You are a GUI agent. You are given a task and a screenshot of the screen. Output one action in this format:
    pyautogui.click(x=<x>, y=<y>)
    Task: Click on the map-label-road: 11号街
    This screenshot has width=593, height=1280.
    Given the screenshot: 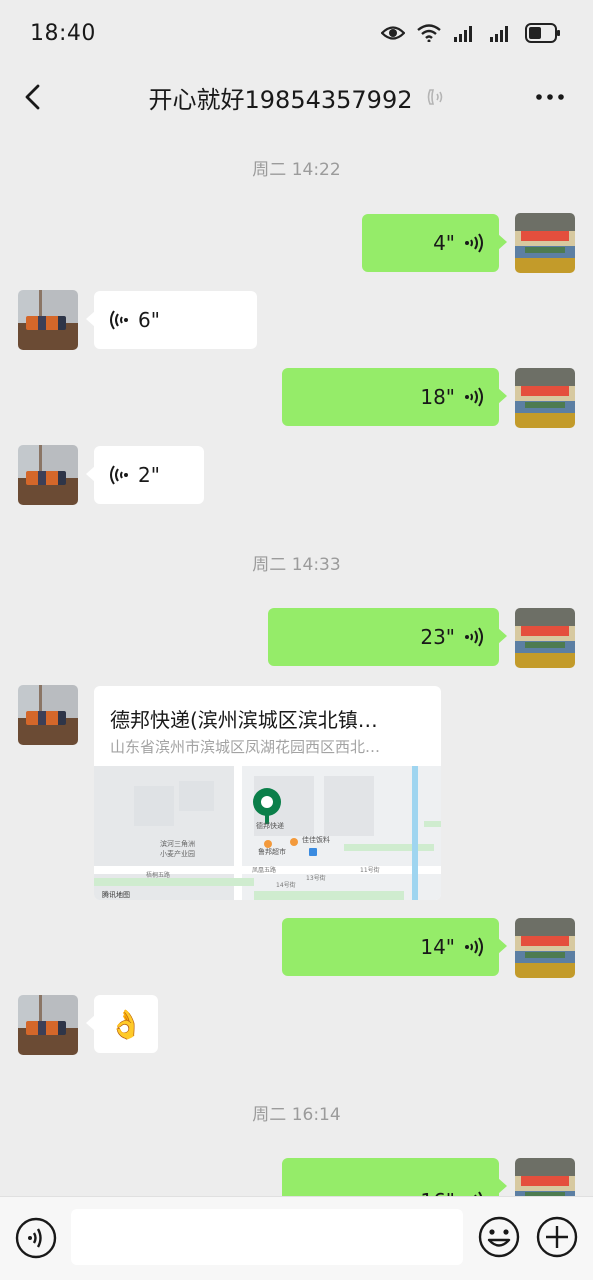 What is the action you would take?
    pyautogui.click(x=370, y=870)
    